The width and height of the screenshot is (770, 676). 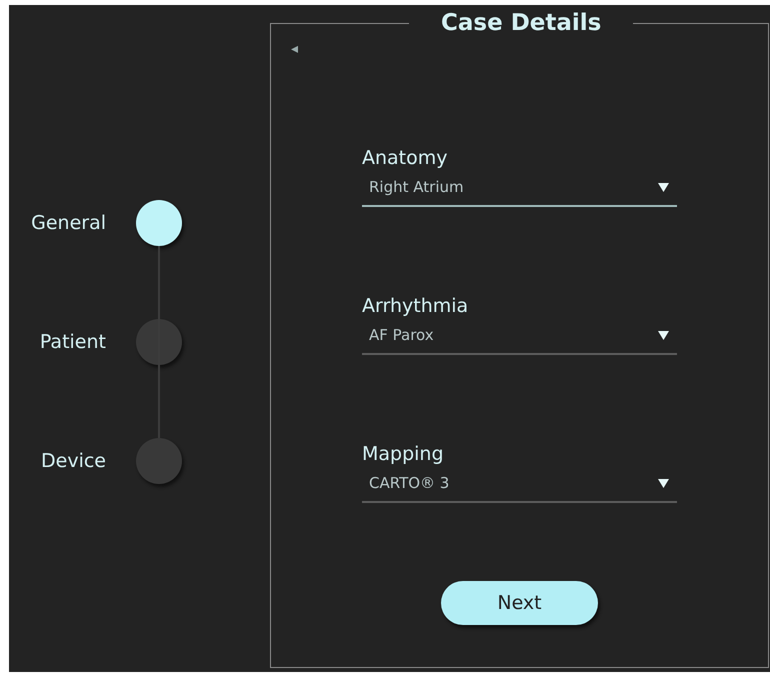 What do you see at coordinates (416, 306) in the screenshot?
I see `field-label: Arrhythmia` at bounding box center [416, 306].